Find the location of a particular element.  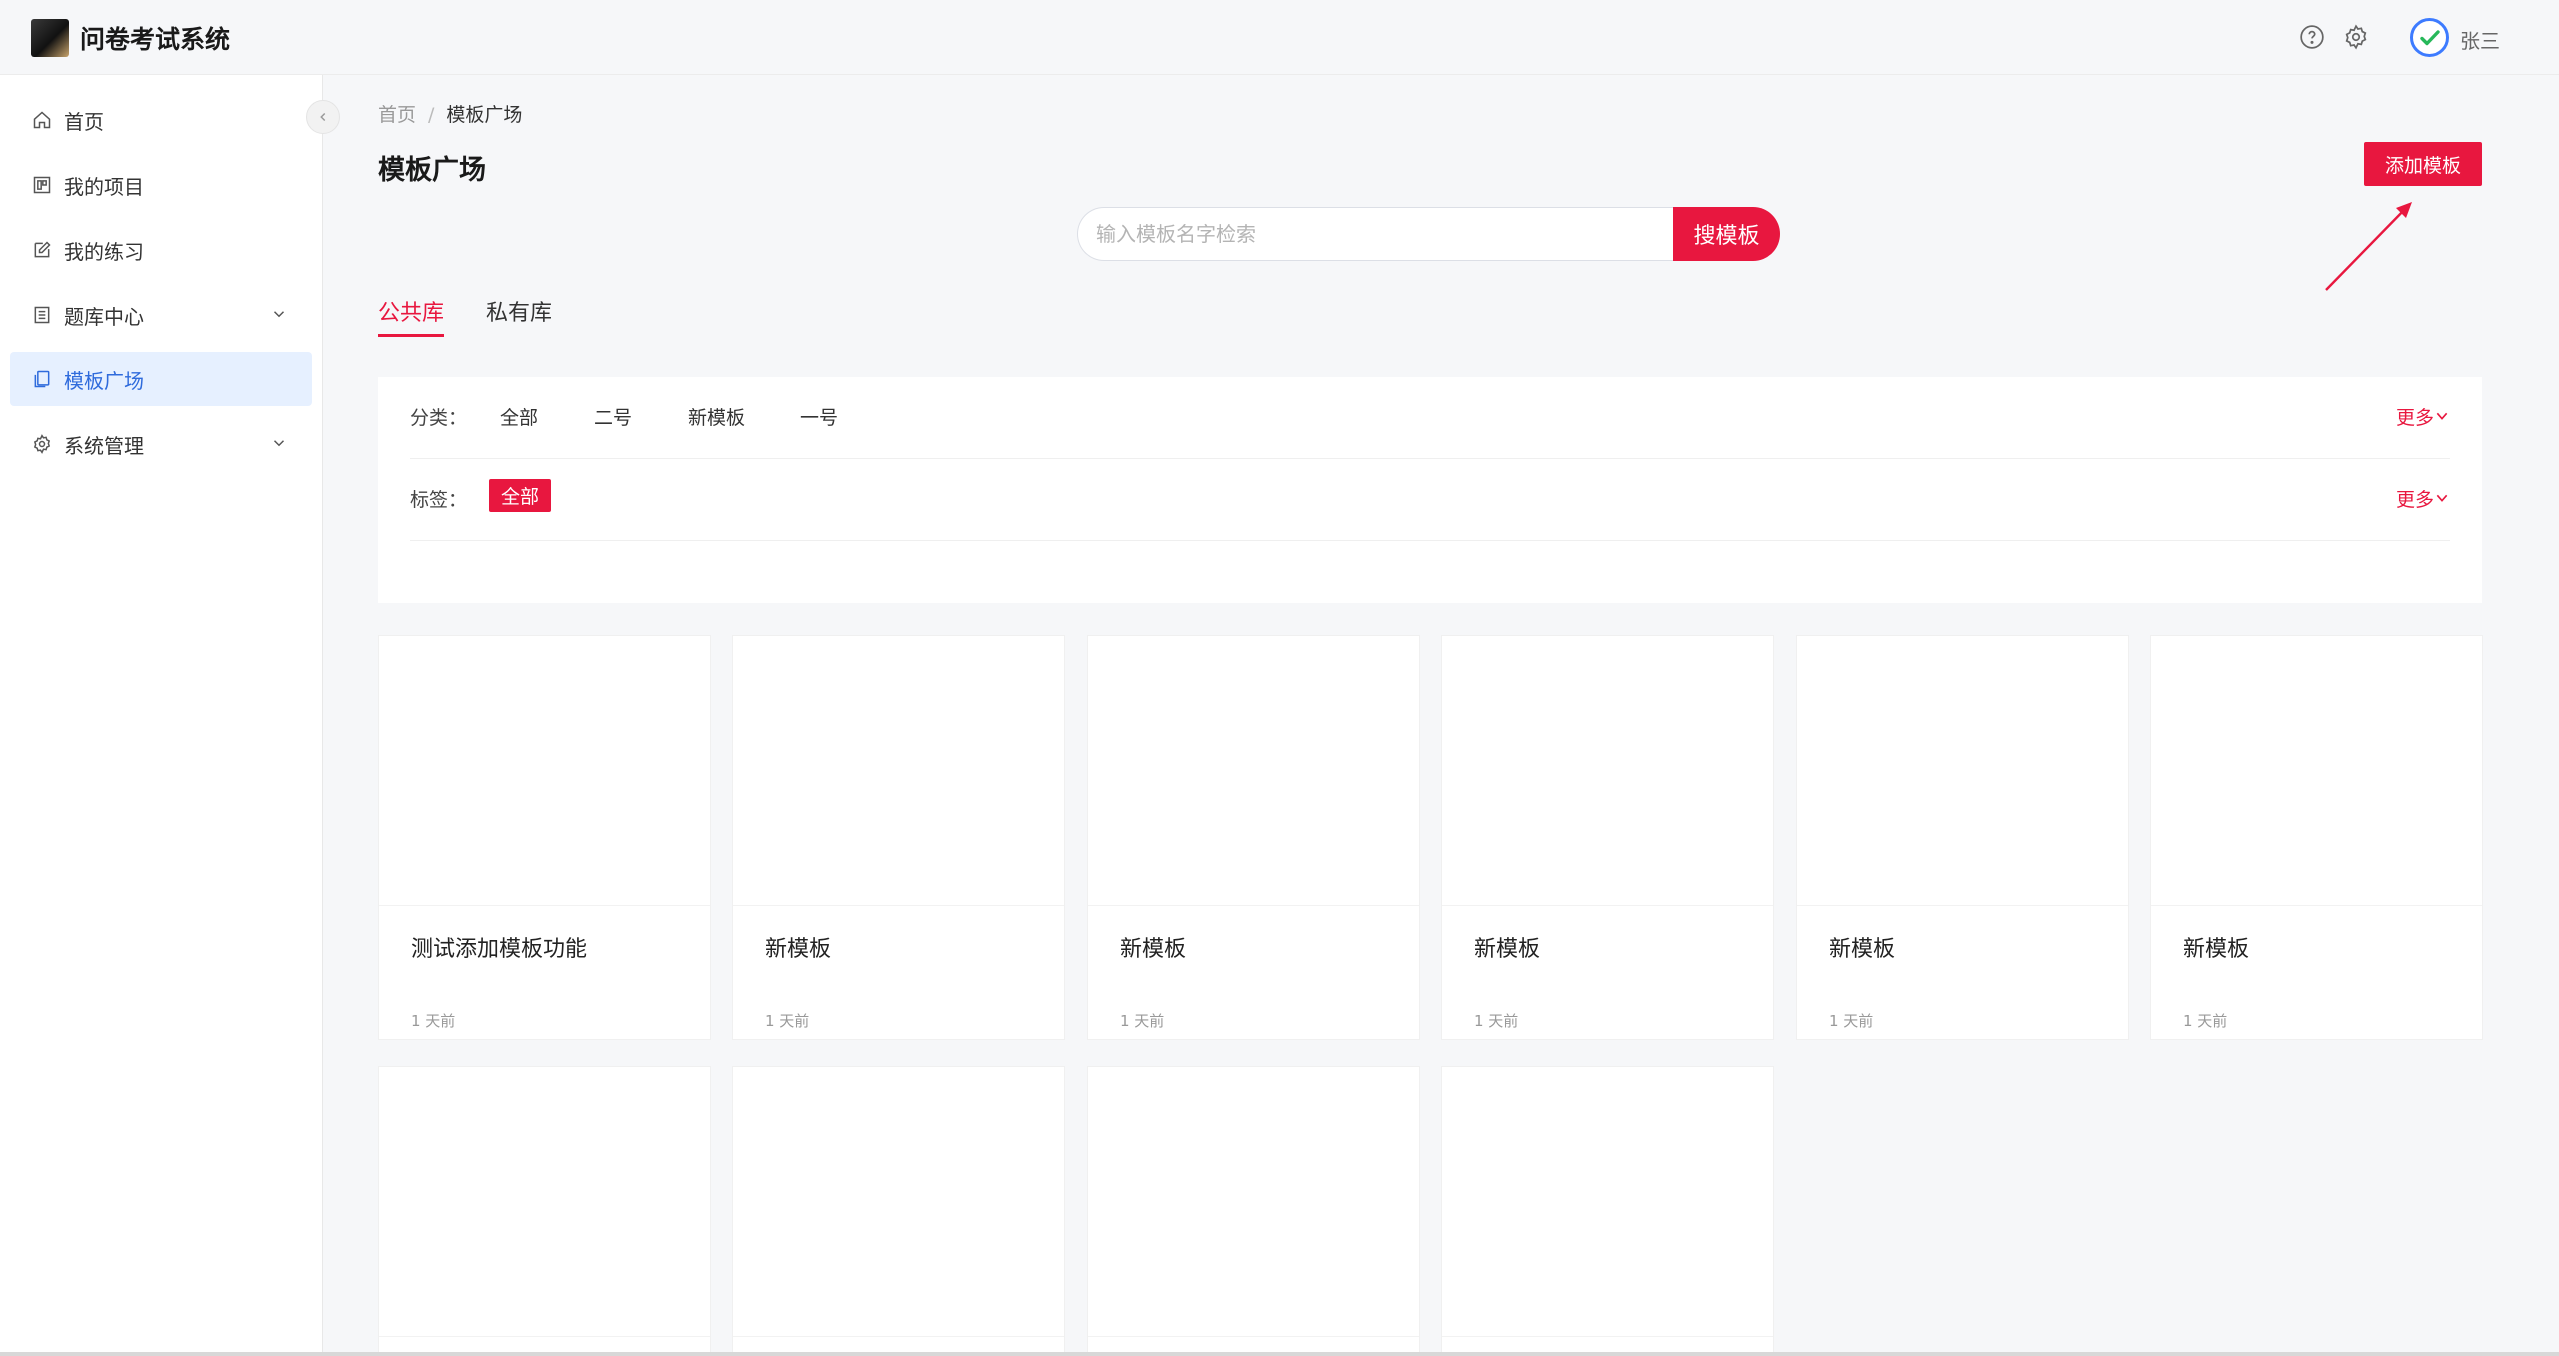

avatar is located at coordinates (2429, 37).